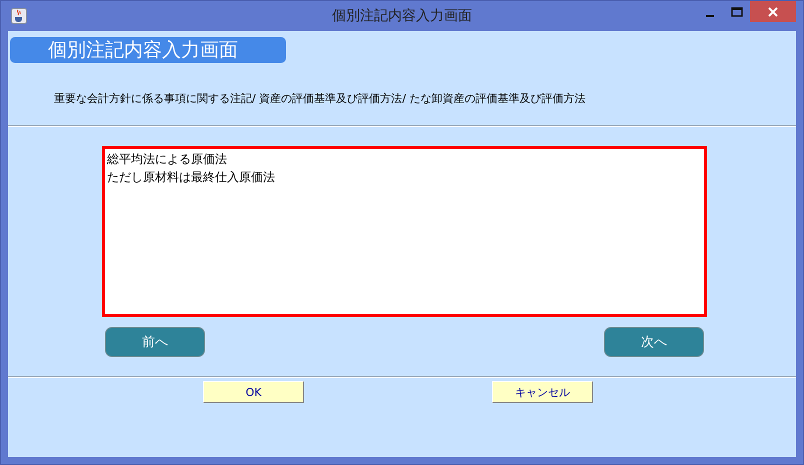  What do you see at coordinates (253, 392) in the screenshot?
I see `ok-button: OK` at bounding box center [253, 392].